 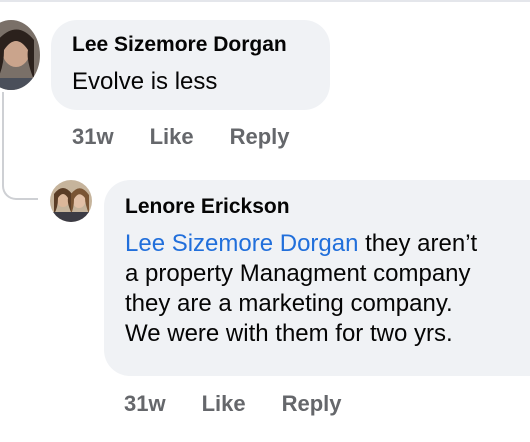 What do you see at coordinates (71, 201) in the screenshot?
I see `reply-avatar` at bounding box center [71, 201].